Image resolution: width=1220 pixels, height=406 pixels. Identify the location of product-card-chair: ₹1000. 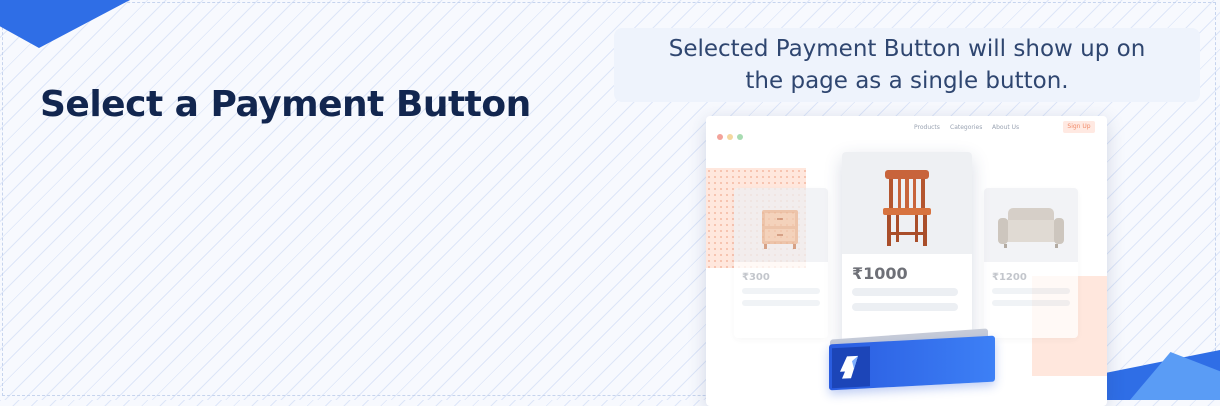
(907, 248).